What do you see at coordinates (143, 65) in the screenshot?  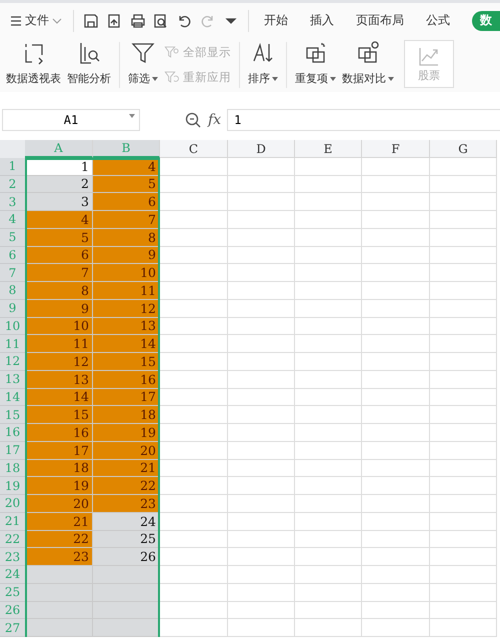 I see `ribbon-button: 筛选` at bounding box center [143, 65].